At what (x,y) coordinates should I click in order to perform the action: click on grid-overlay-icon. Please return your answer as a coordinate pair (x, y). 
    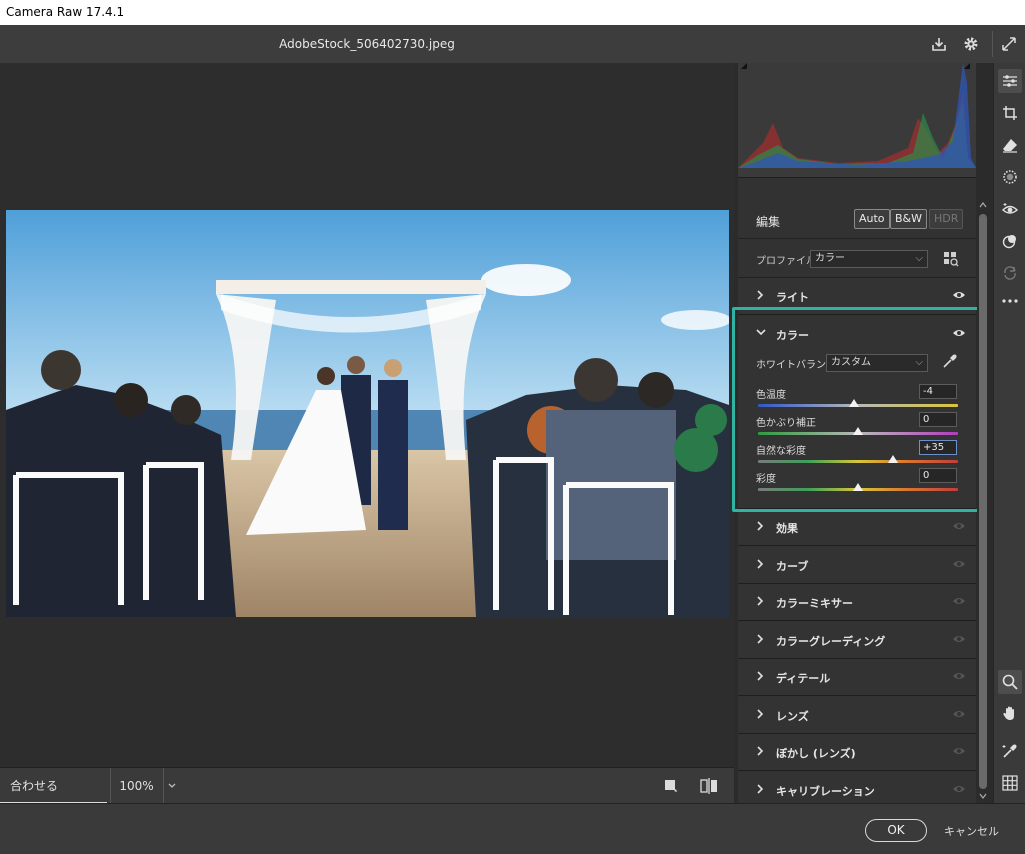
    Looking at the image, I should click on (1010, 783).